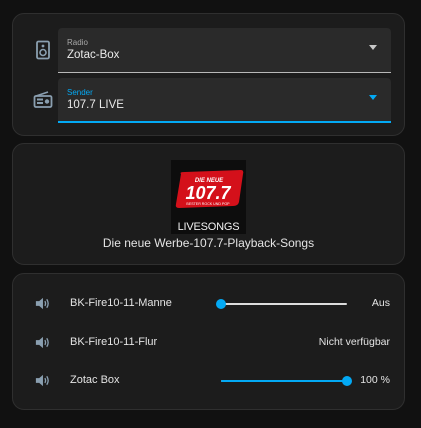 The image size is (421, 428). Describe the element at coordinates (208, 304) in the screenshot. I see `volume-row-manne: BK-Fire10-11-Manne Aus` at that location.